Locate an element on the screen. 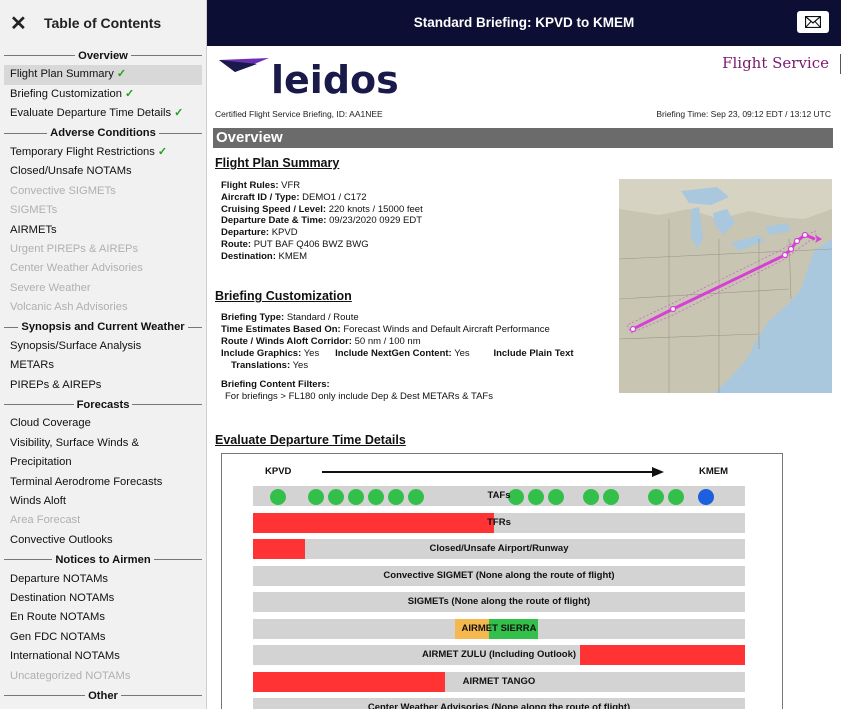  sidebar-item: Synopsis/Surface Analysis is located at coordinates (103, 346).